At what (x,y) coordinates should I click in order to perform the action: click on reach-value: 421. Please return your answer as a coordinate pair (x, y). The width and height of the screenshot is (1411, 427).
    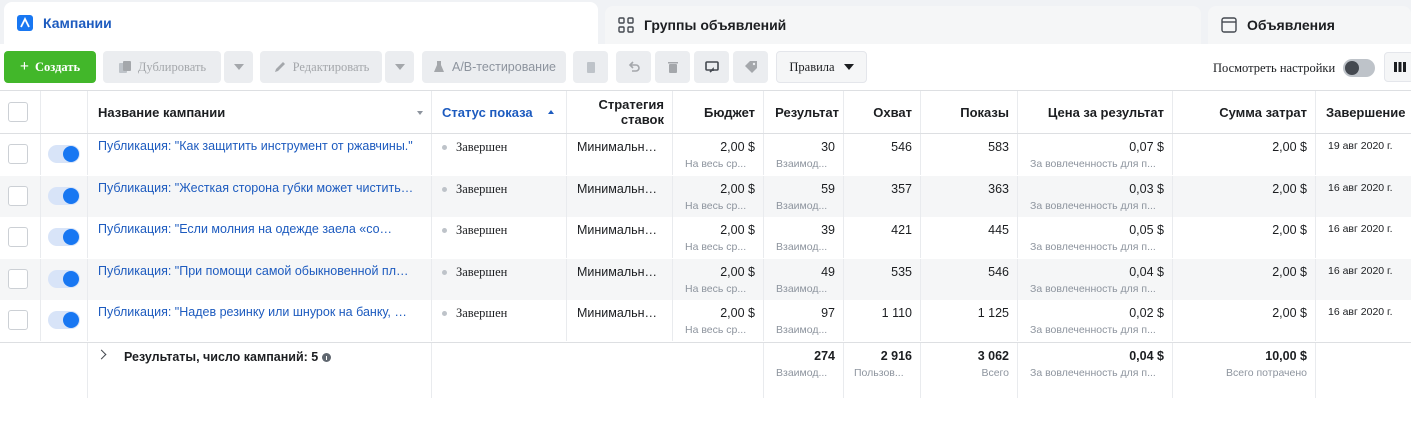
    Looking at the image, I should click on (901, 230).